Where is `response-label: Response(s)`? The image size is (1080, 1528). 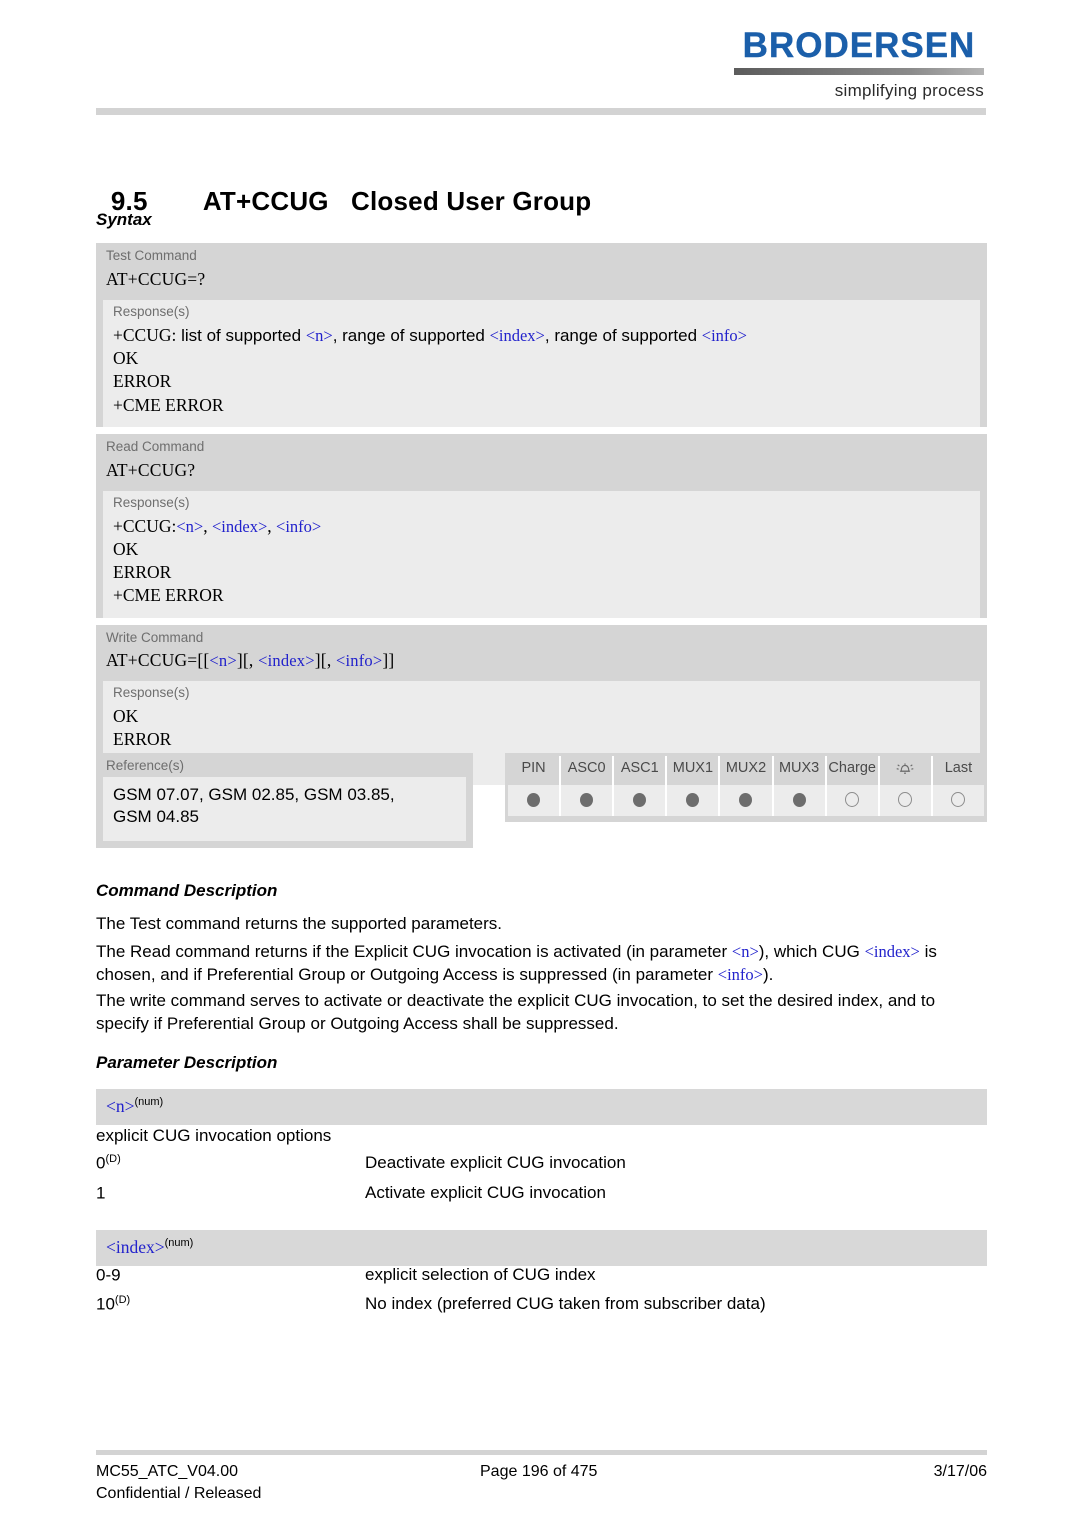 response-label: Response(s) is located at coordinates (151, 502).